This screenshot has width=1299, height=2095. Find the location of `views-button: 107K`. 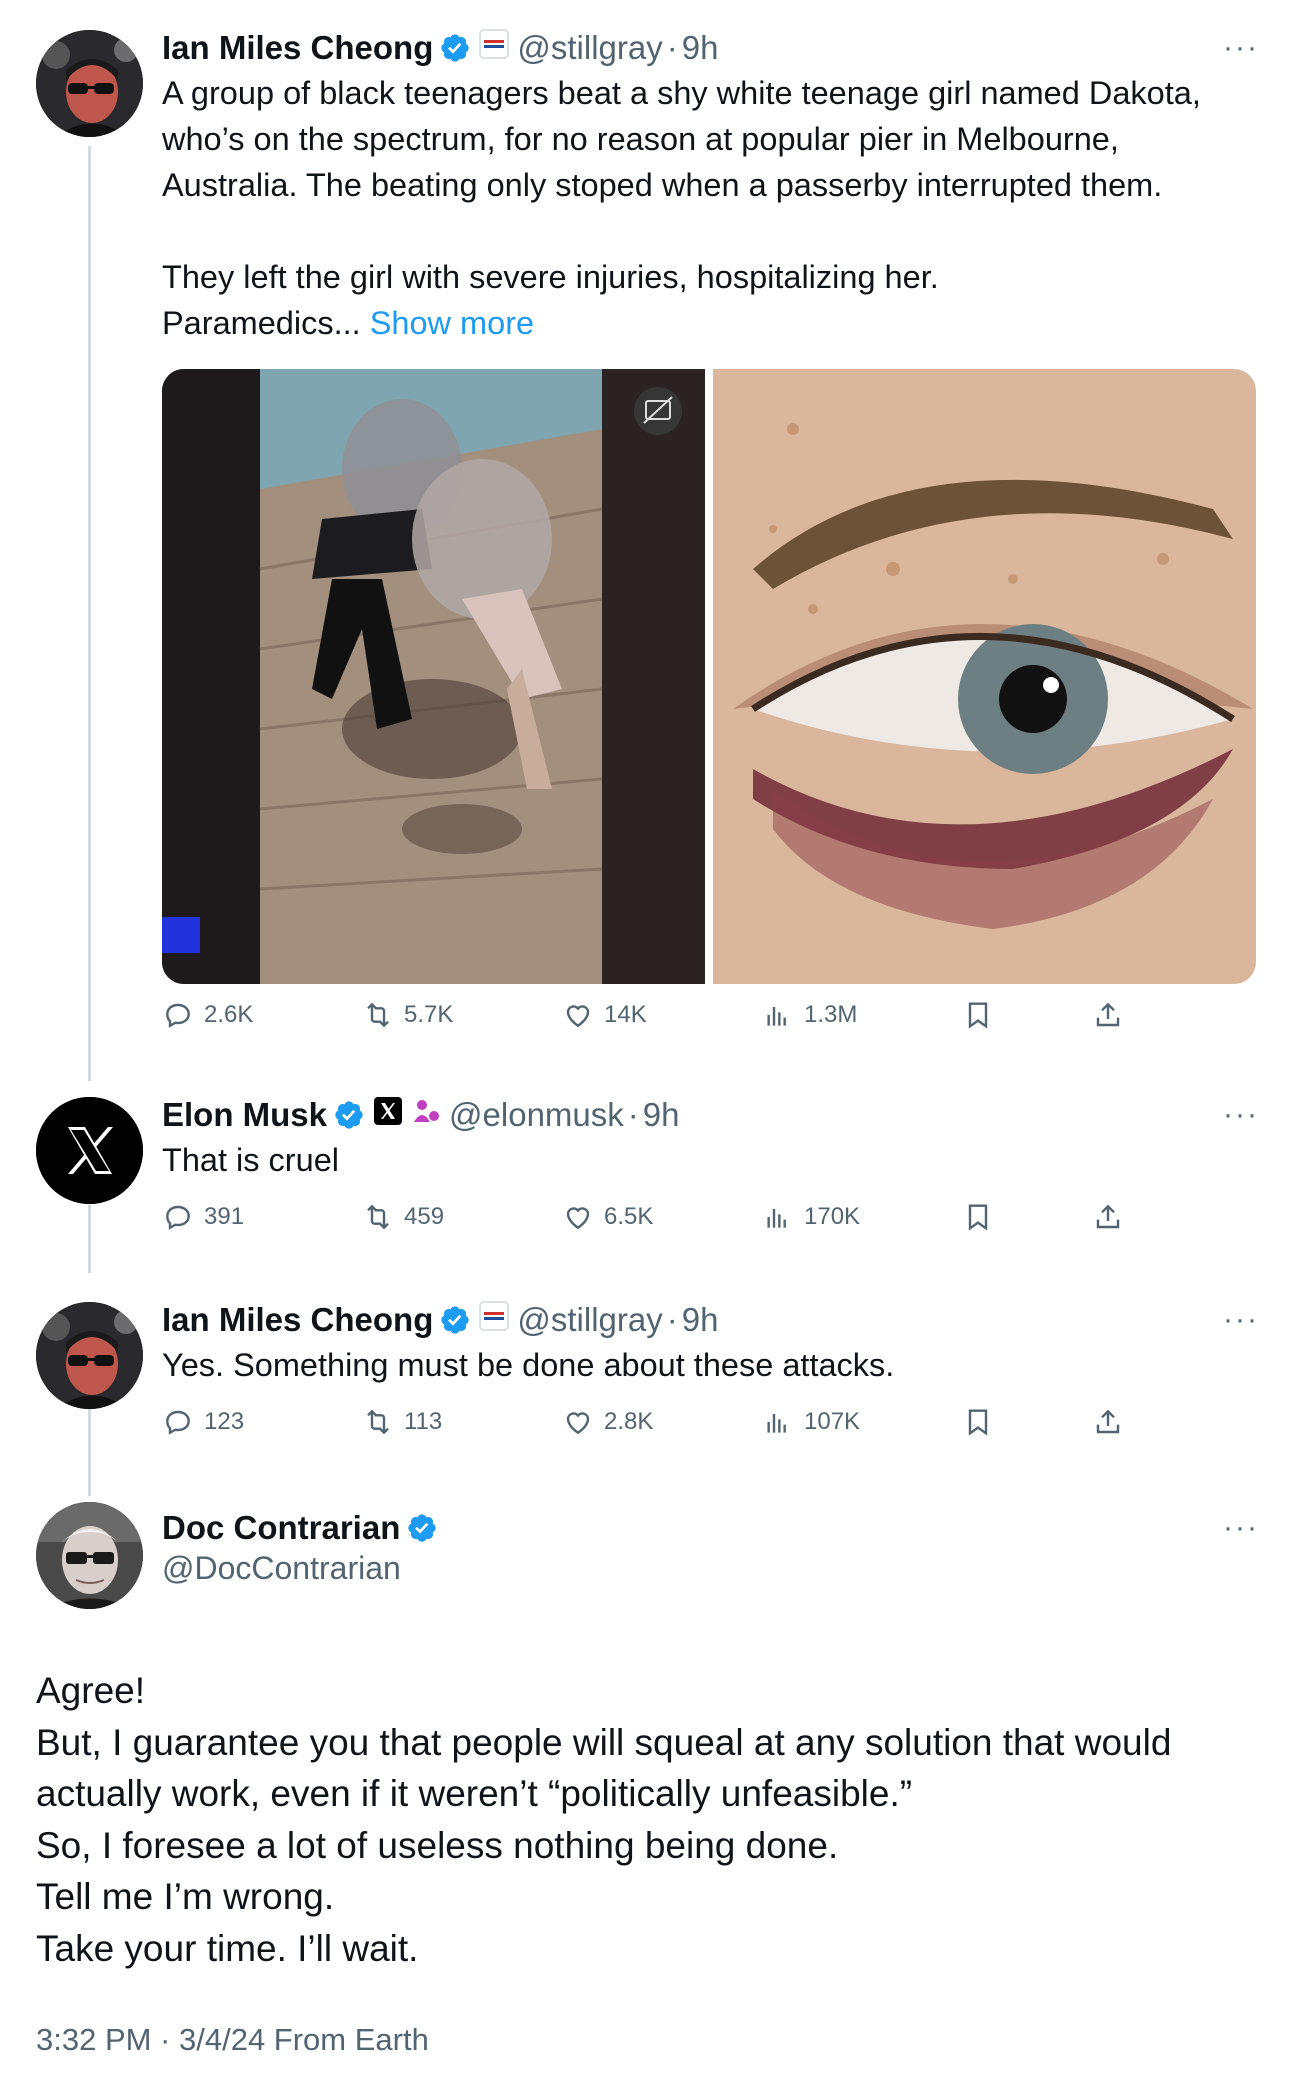

views-button: 107K is located at coordinates (811, 1422).